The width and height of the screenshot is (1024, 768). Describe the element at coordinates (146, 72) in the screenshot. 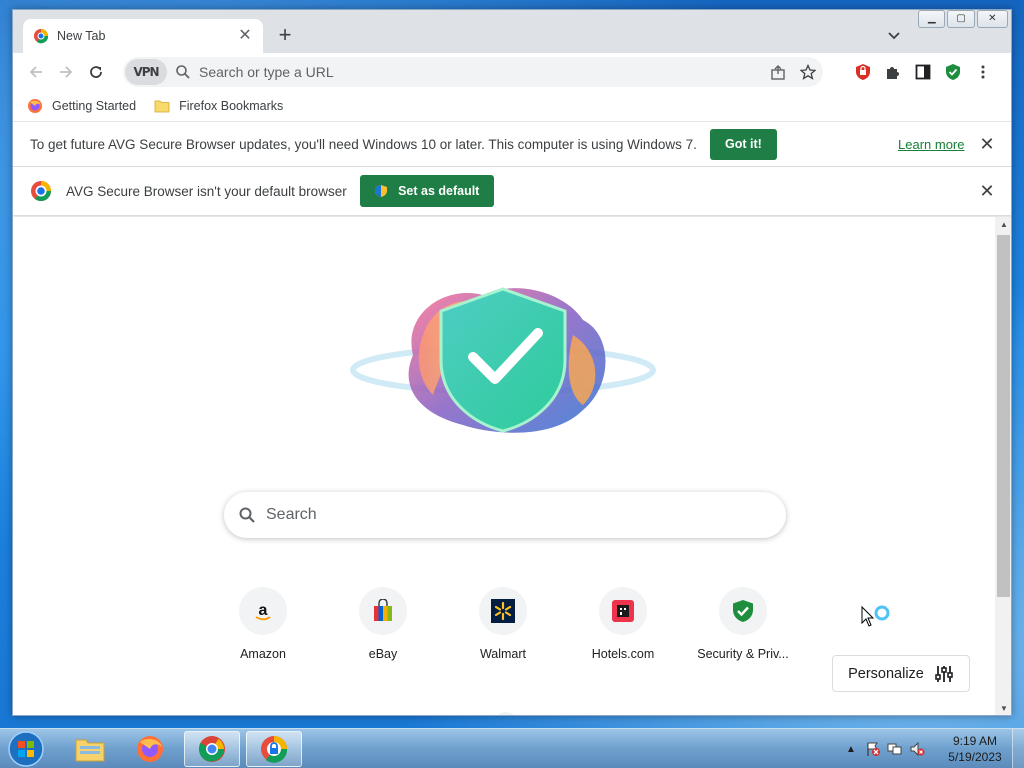

I see `vpn-button: VPN` at that location.